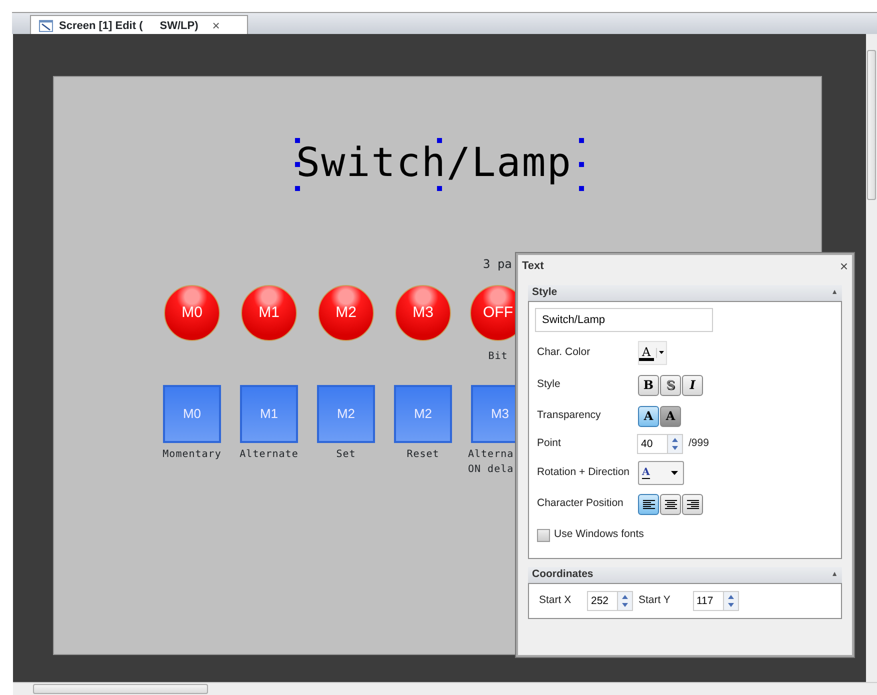  I want to click on align-left-icon, so click(648, 504).